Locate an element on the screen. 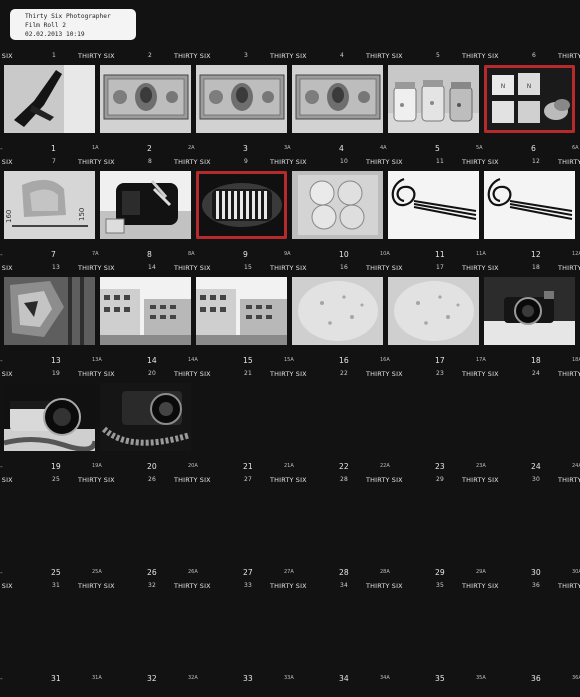 The width and height of the screenshot is (580, 697). roll-name: Film Roll 2 is located at coordinates (45, 25).